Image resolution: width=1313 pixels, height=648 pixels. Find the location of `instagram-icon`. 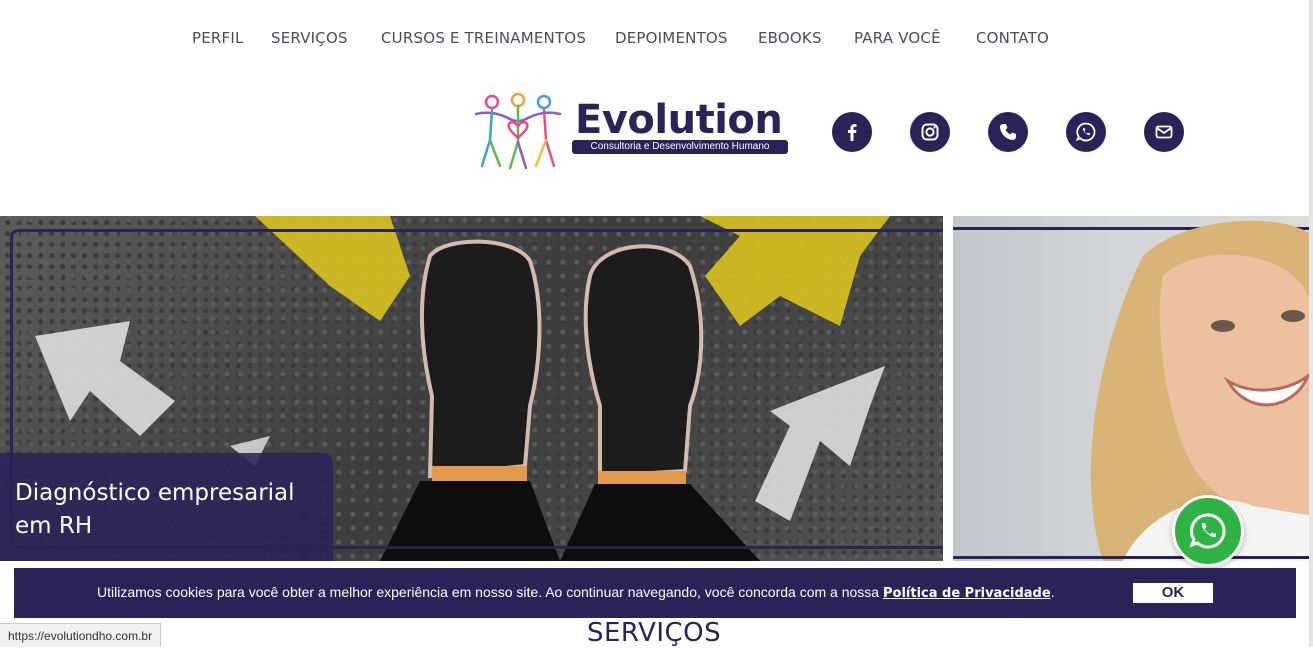

instagram-icon is located at coordinates (930, 132).